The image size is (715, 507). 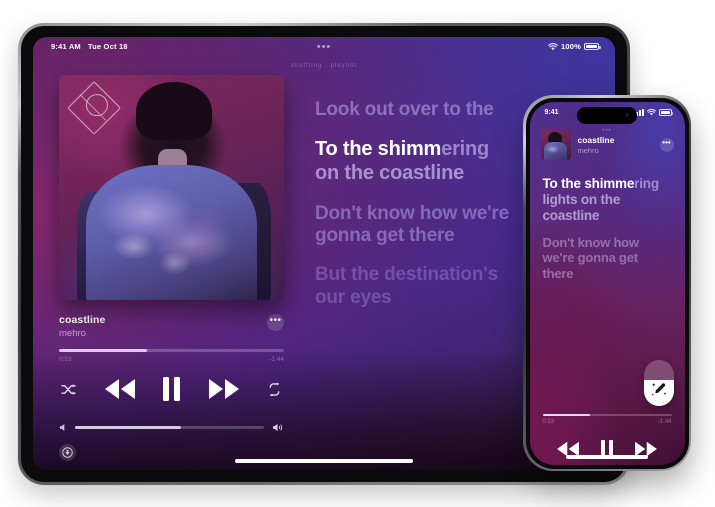 I want to click on fast-forward-icon, so click(x=224, y=389).